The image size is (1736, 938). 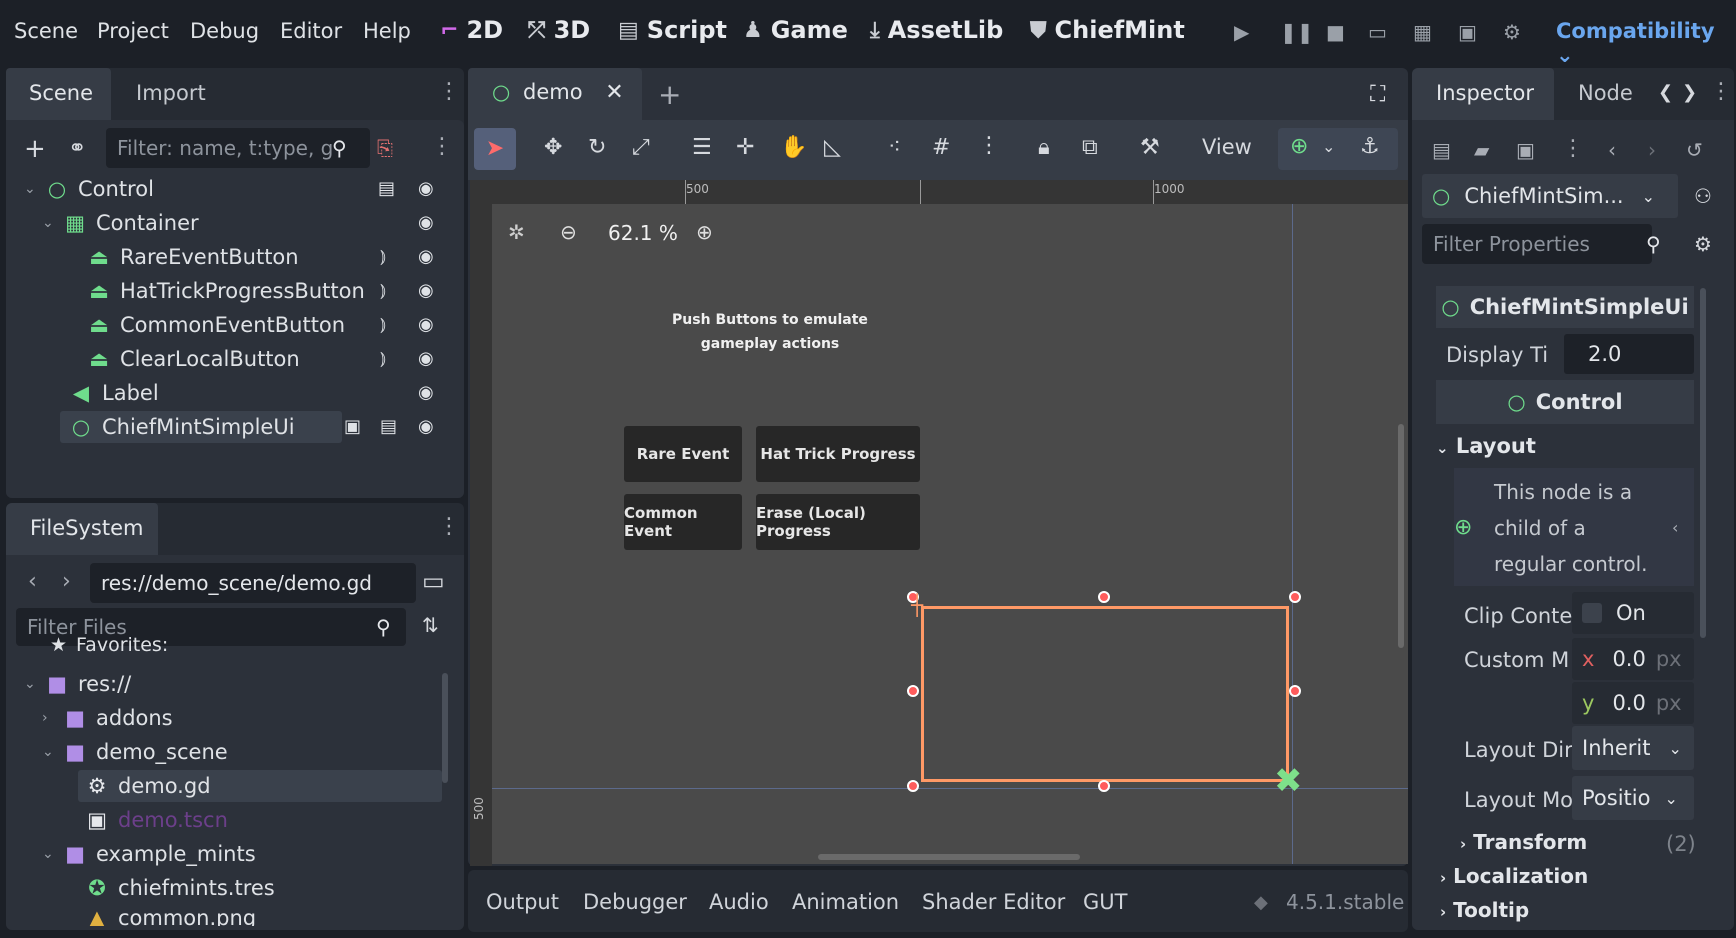 What do you see at coordinates (597, 147) in the screenshot?
I see `rotate-mode-icon: ↻` at bounding box center [597, 147].